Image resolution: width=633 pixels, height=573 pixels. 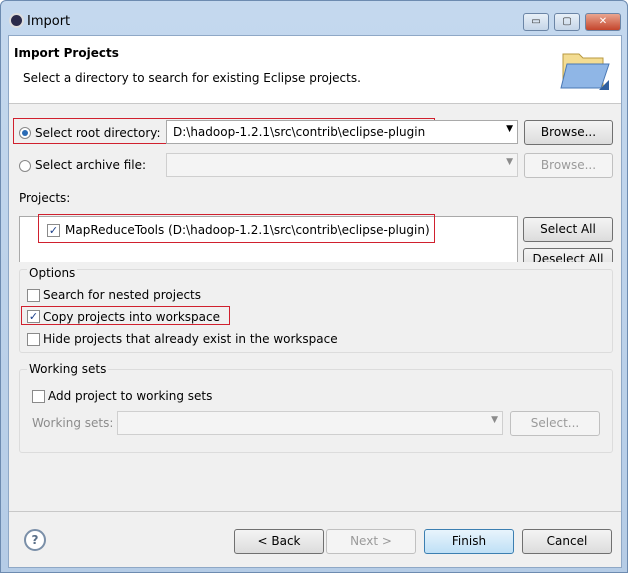 What do you see at coordinates (536, 22) in the screenshot?
I see `minimize-button: ▭` at bounding box center [536, 22].